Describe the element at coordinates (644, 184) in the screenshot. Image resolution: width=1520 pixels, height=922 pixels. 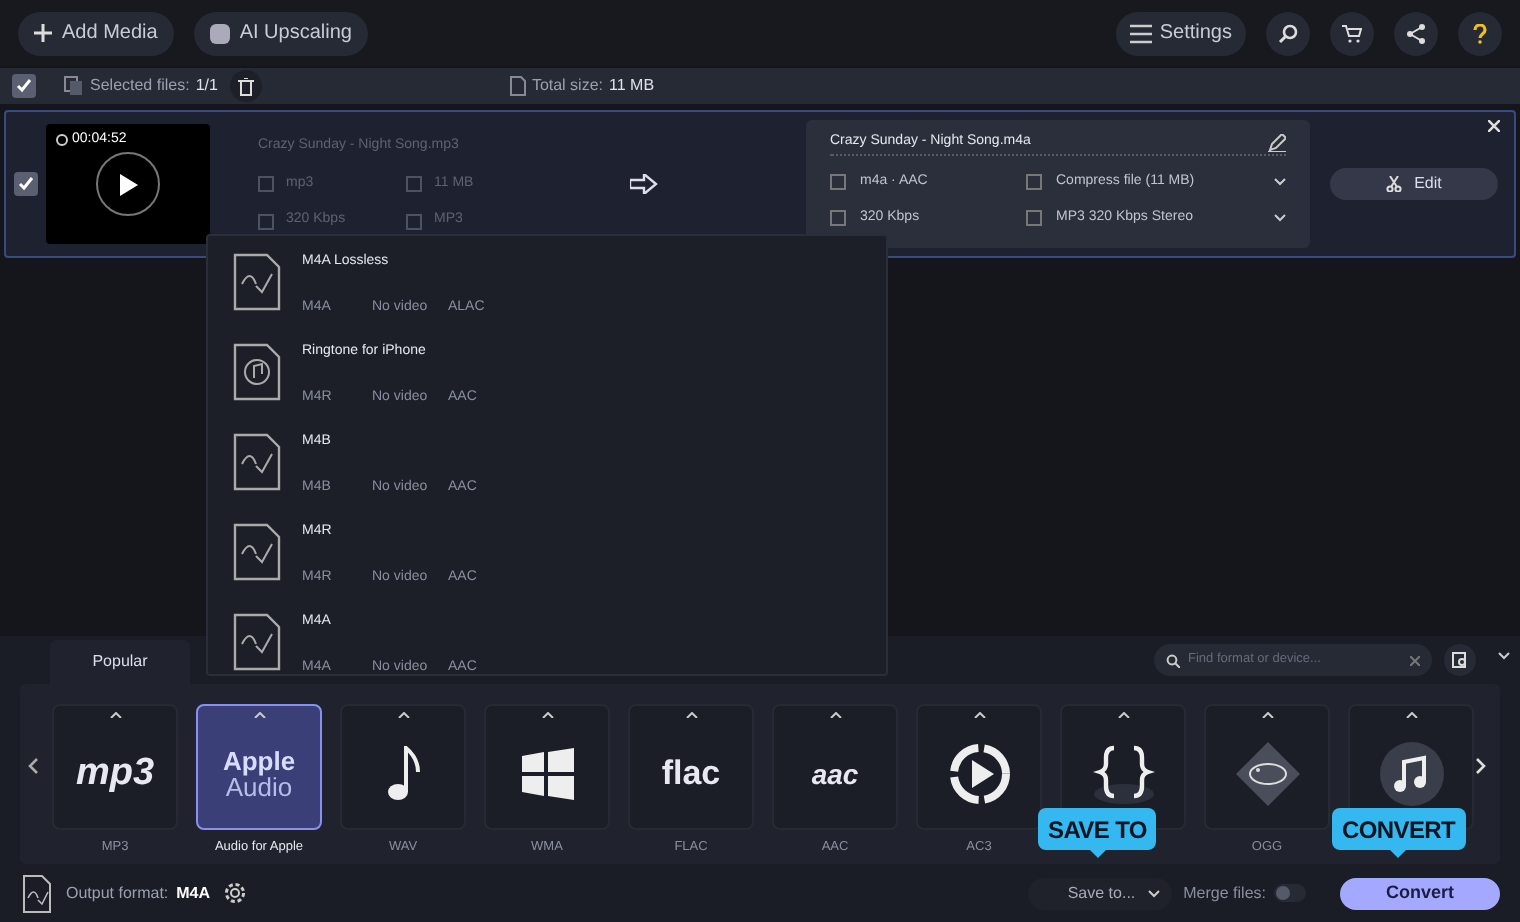
I see `convert-arrow-icon` at that location.